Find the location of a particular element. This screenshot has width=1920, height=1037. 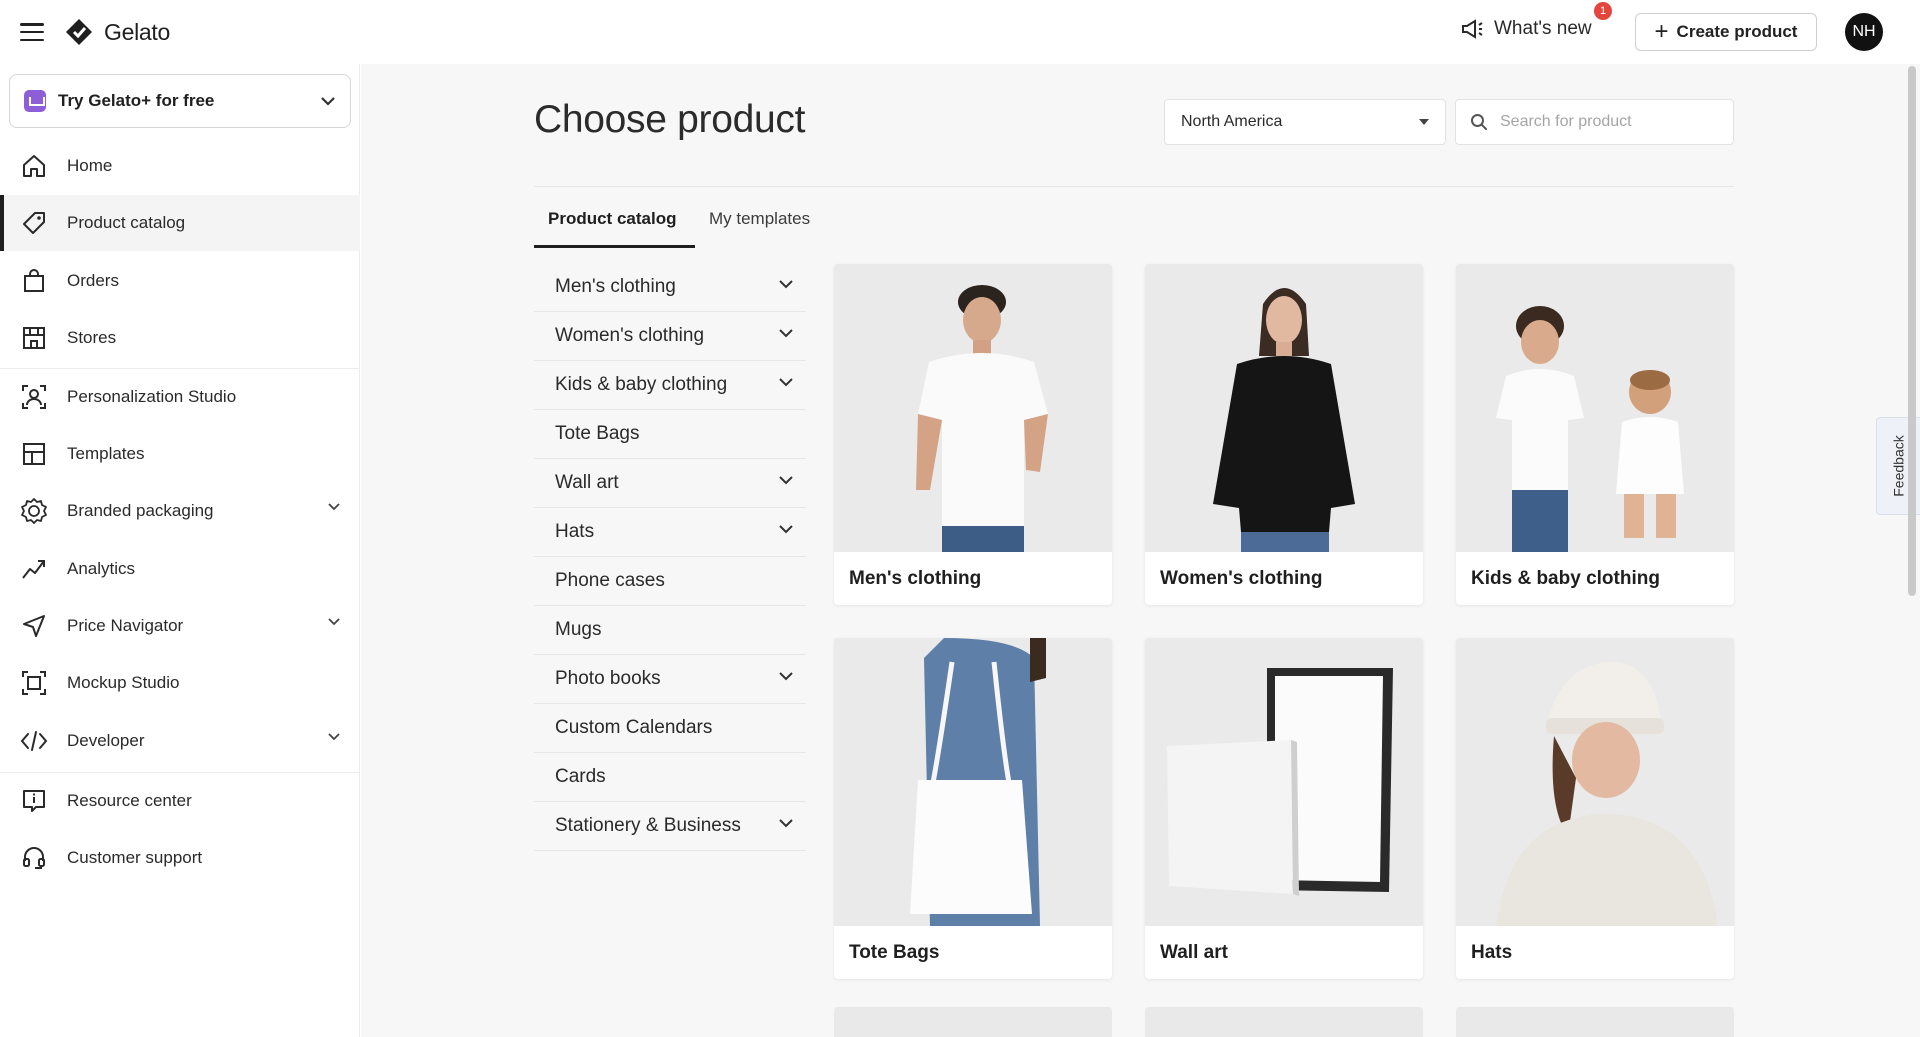

region-select: North America is located at coordinates (1305, 122).